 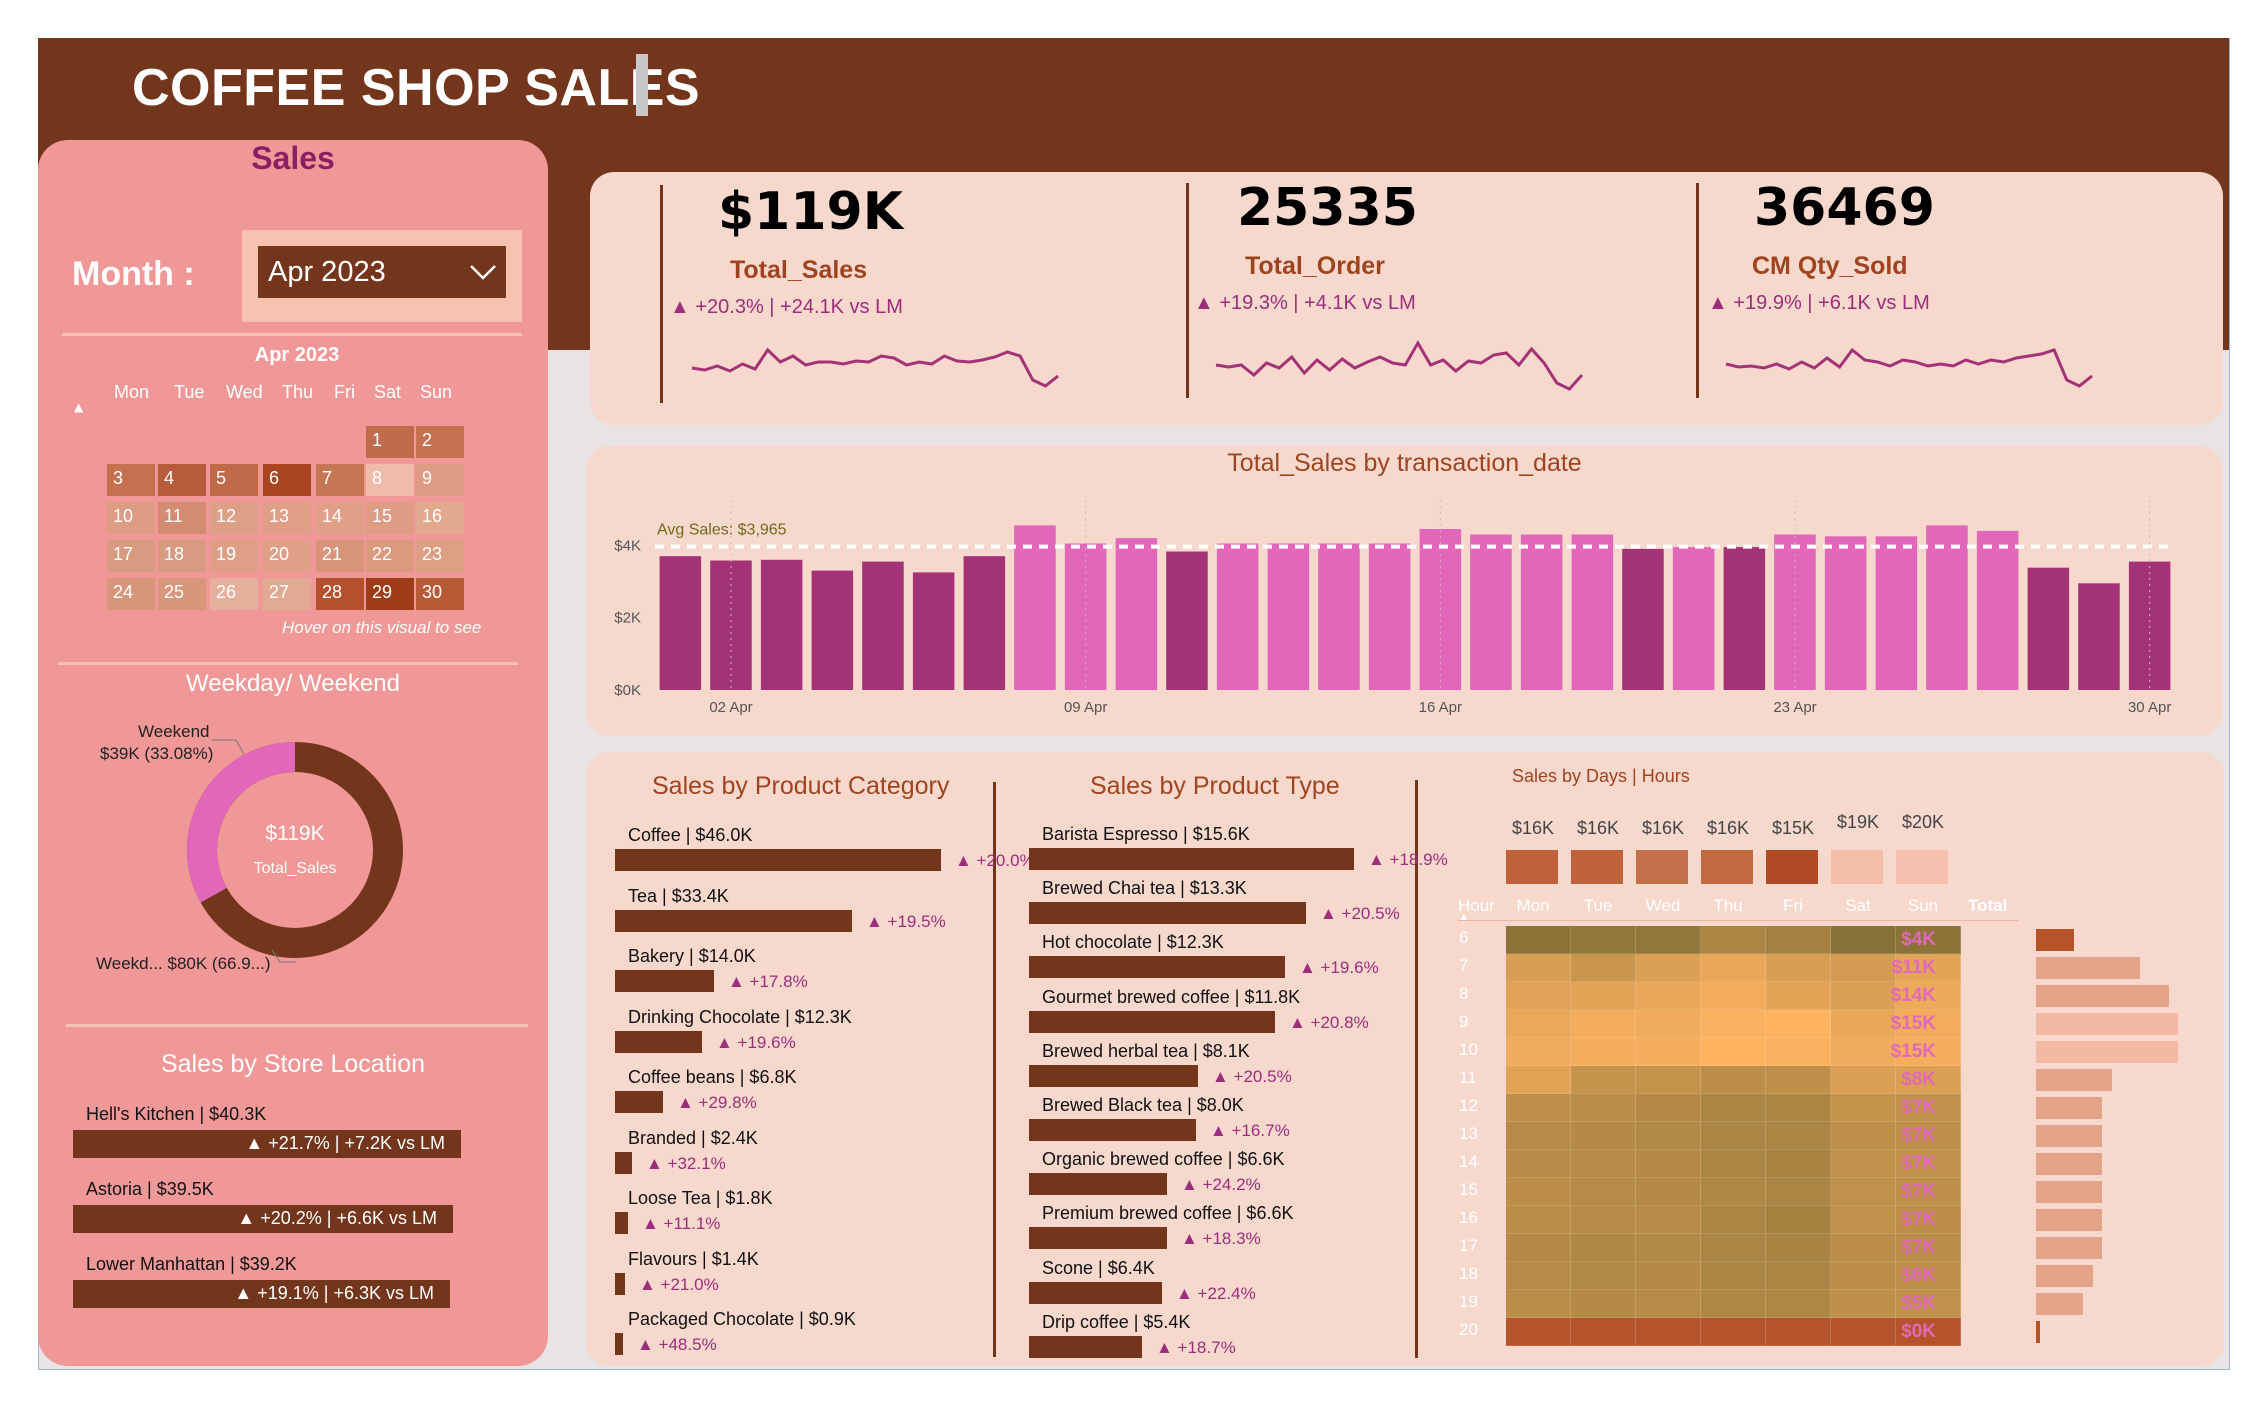 I want to click on calendar-day: 4, so click(x=182, y=480).